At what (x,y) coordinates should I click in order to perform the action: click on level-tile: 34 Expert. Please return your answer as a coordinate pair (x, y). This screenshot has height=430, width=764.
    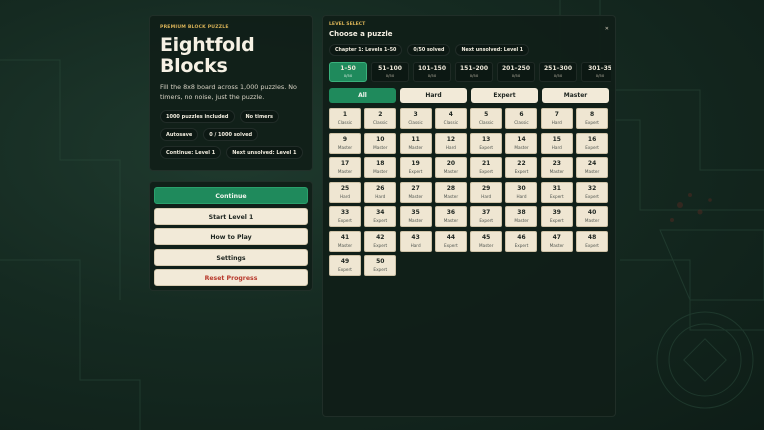
    Looking at the image, I should click on (380, 216).